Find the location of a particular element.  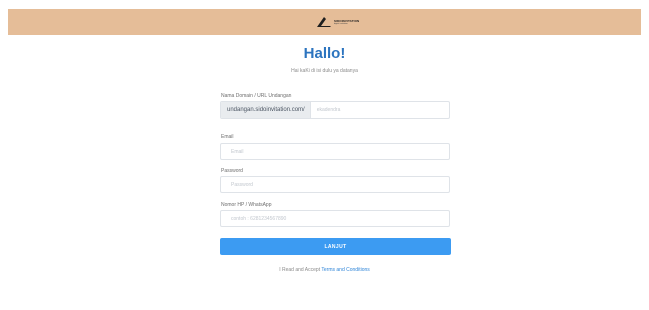

domain-label: Nama Domain / URL Undangan is located at coordinates (256, 96).